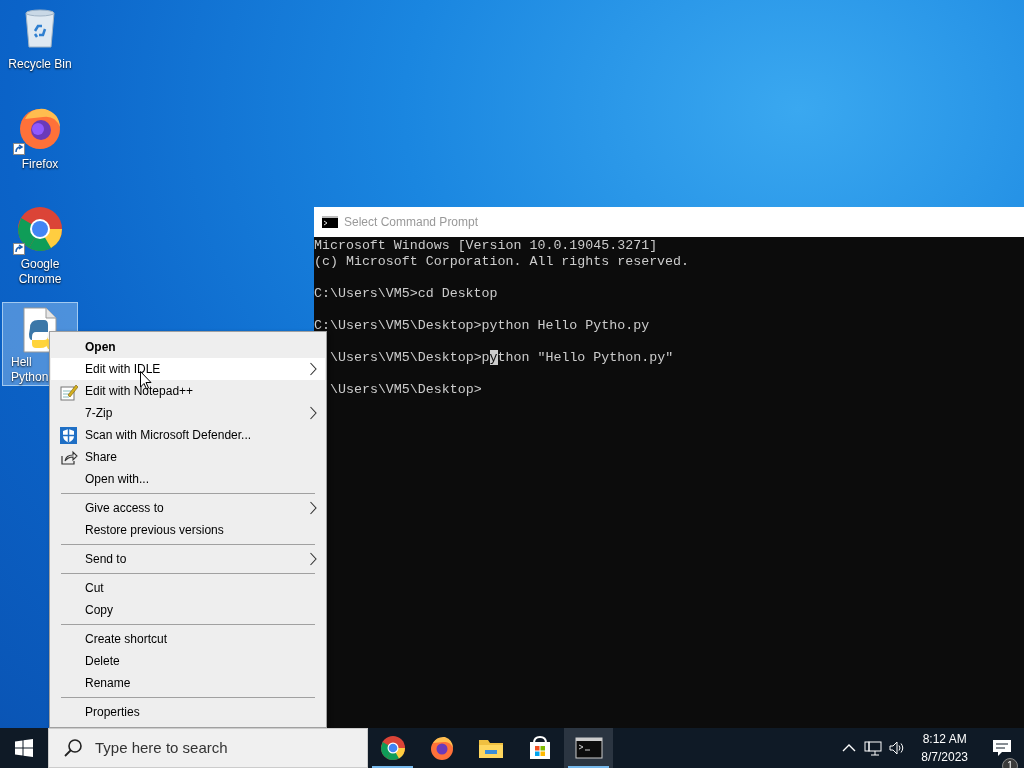 Image resolution: width=1024 pixels, height=768 pixels. Describe the element at coordinates (69, 436) in the screenshot. I see `shield-icon` at that location.